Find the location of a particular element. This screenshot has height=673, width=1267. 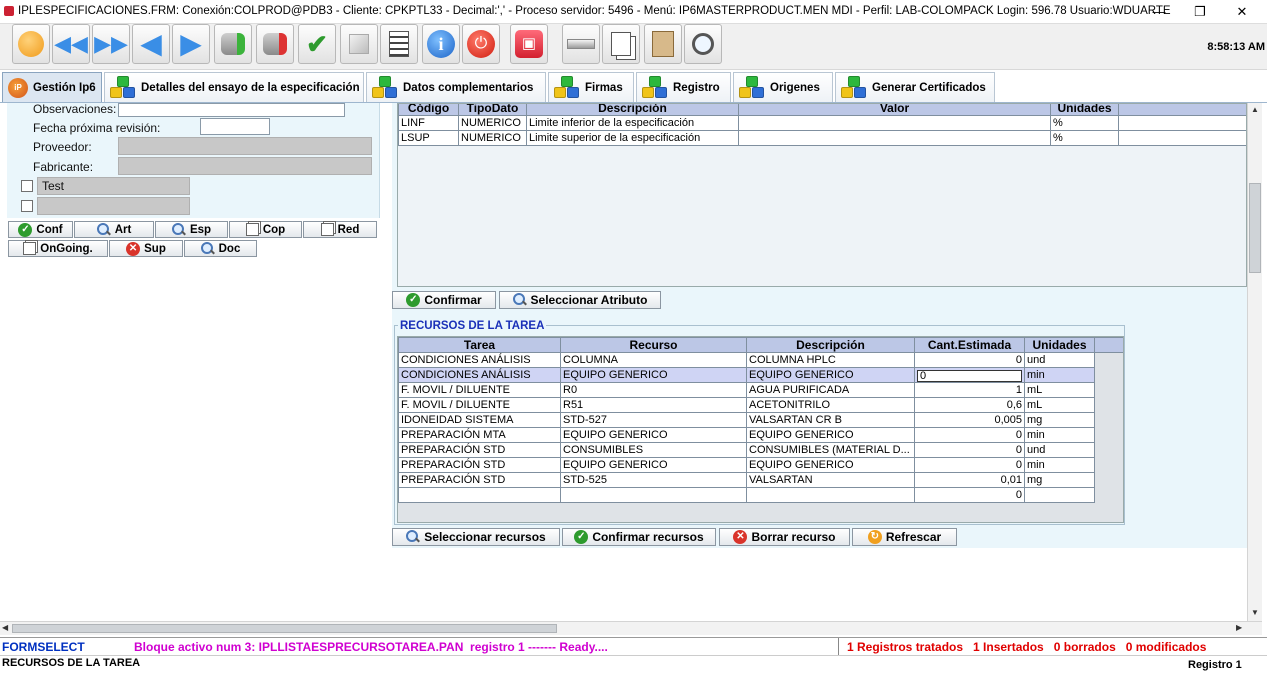

scroll-down-icon: ▼ is located at coordinates (1255, 612).